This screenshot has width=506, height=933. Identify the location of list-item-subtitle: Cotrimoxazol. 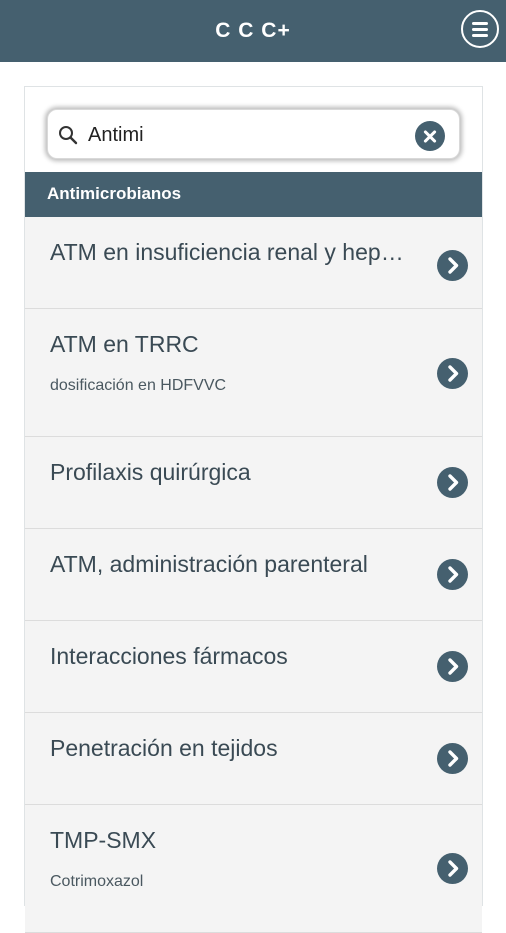
(97, 881).